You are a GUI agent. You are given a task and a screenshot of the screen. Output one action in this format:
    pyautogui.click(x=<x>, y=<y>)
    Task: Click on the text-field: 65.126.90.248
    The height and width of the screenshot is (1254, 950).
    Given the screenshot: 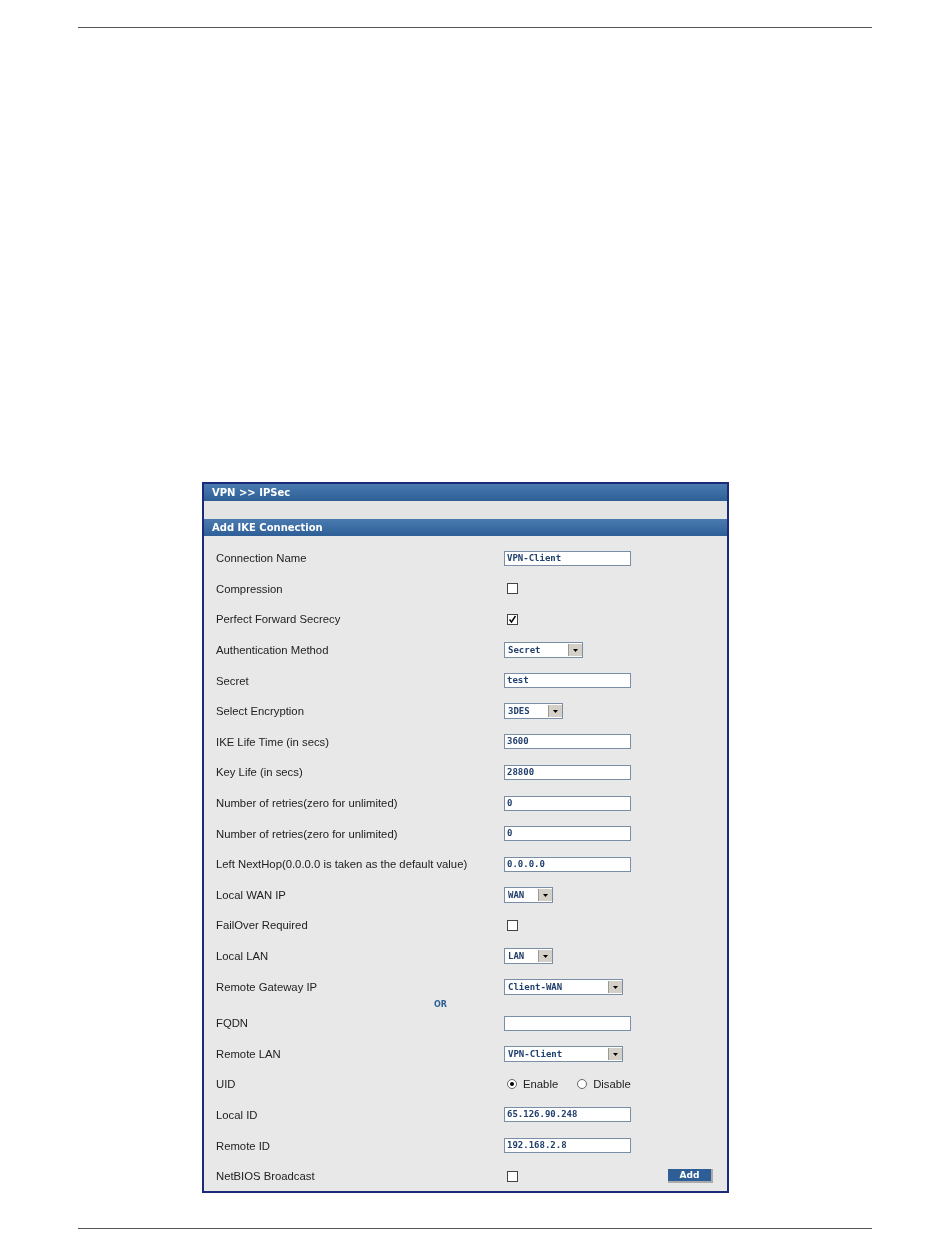 What is the action you would take?
    pyautogui.click(x=567, y=1115)
    